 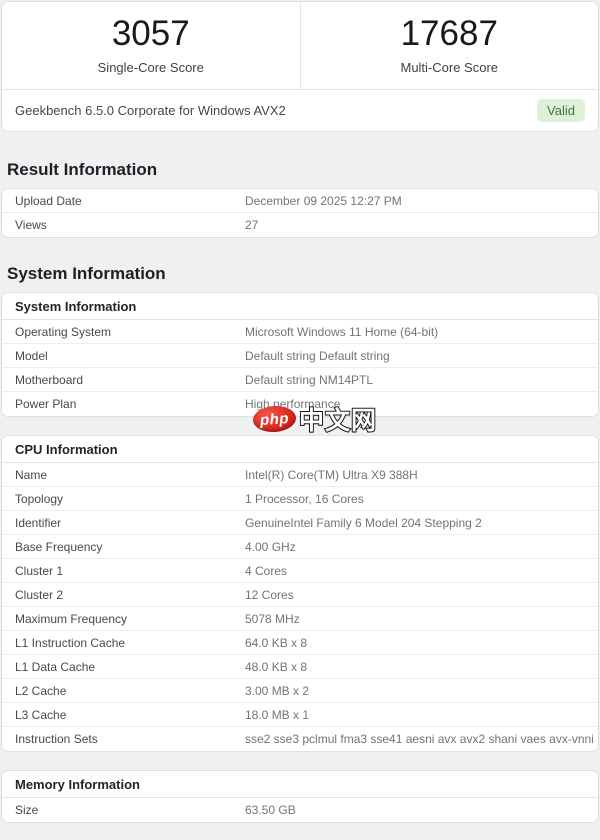 I want to click on row-value: 3.00 MB x 2, so click(x=277, y=690).